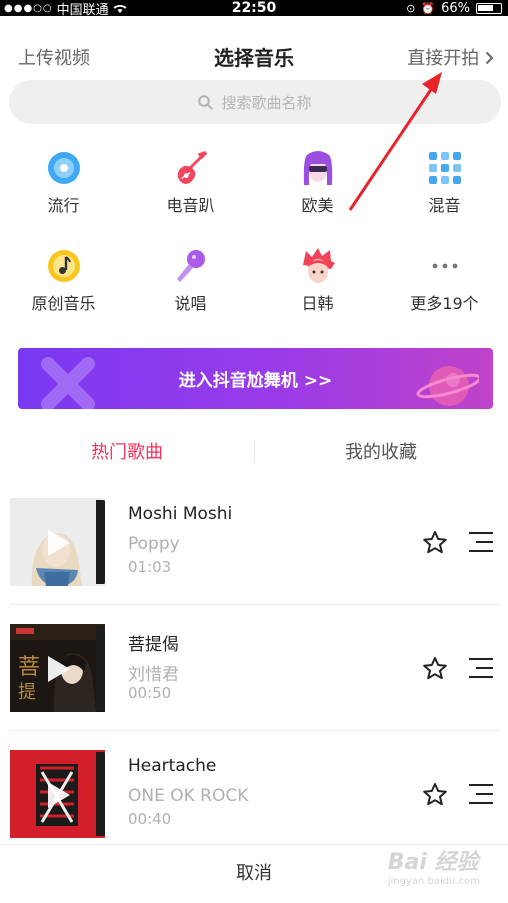  What do you see at coordinates (489, 8) in the screenshot?
I see `battery-icon` at bounding box center [489, 8].